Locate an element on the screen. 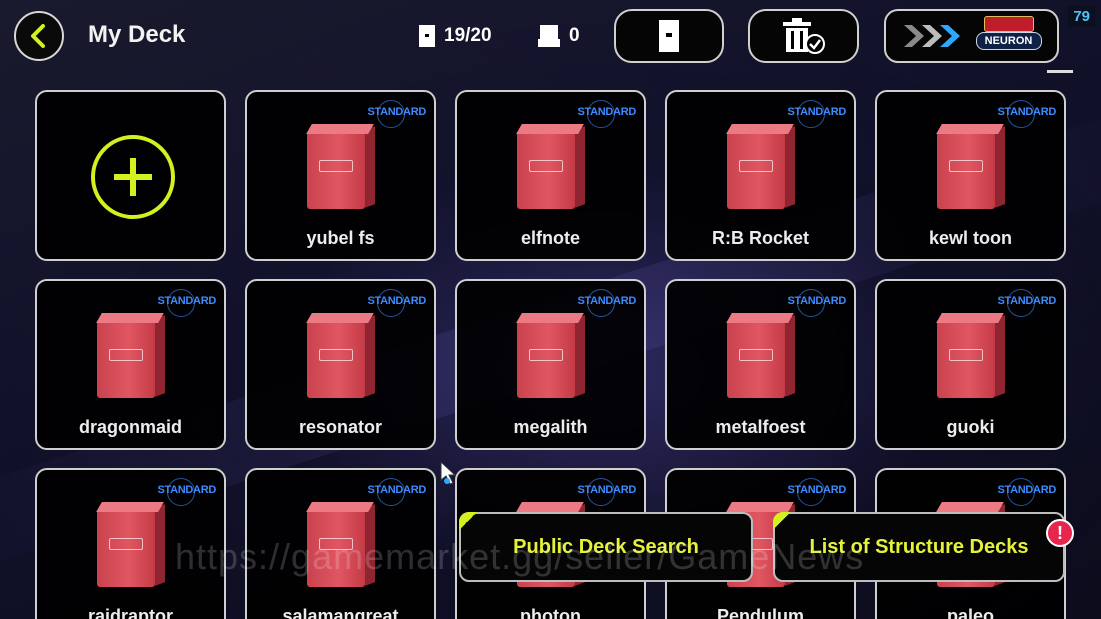  deck-card: STANDARD salamangreat is located at coordinates (340, 543).